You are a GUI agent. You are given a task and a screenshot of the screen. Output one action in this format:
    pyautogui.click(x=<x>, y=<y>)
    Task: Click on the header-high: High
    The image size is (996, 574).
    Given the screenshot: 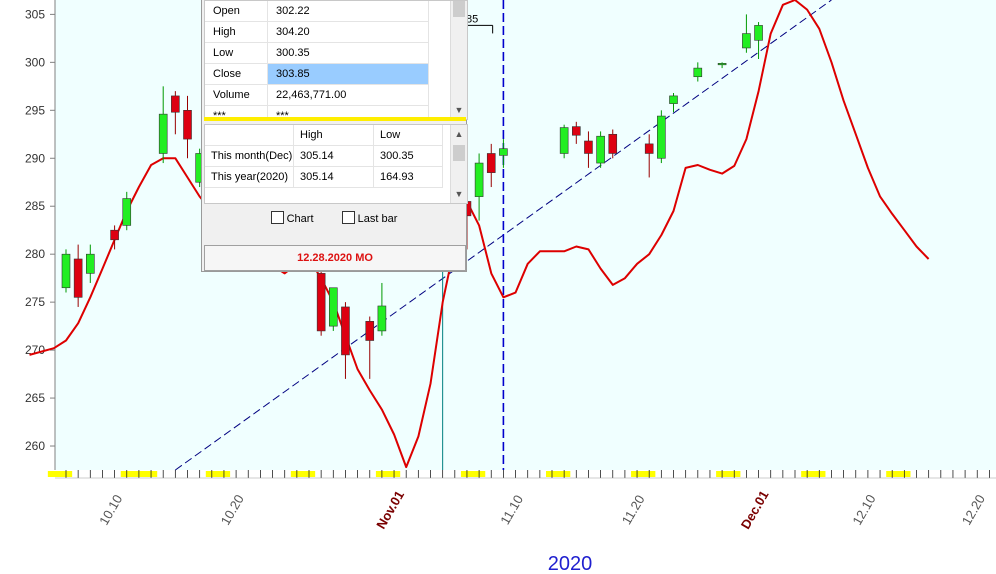 What is the action you would take?
    pyautogui.click(x=333, y=135)
    